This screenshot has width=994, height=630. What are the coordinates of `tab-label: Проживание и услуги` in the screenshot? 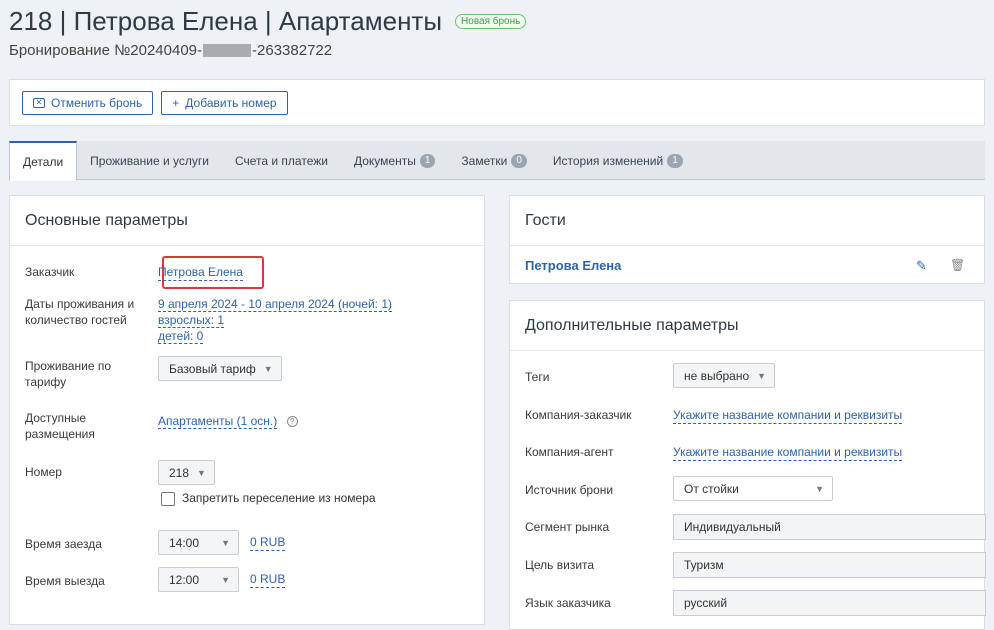 It's located at (149, 160).